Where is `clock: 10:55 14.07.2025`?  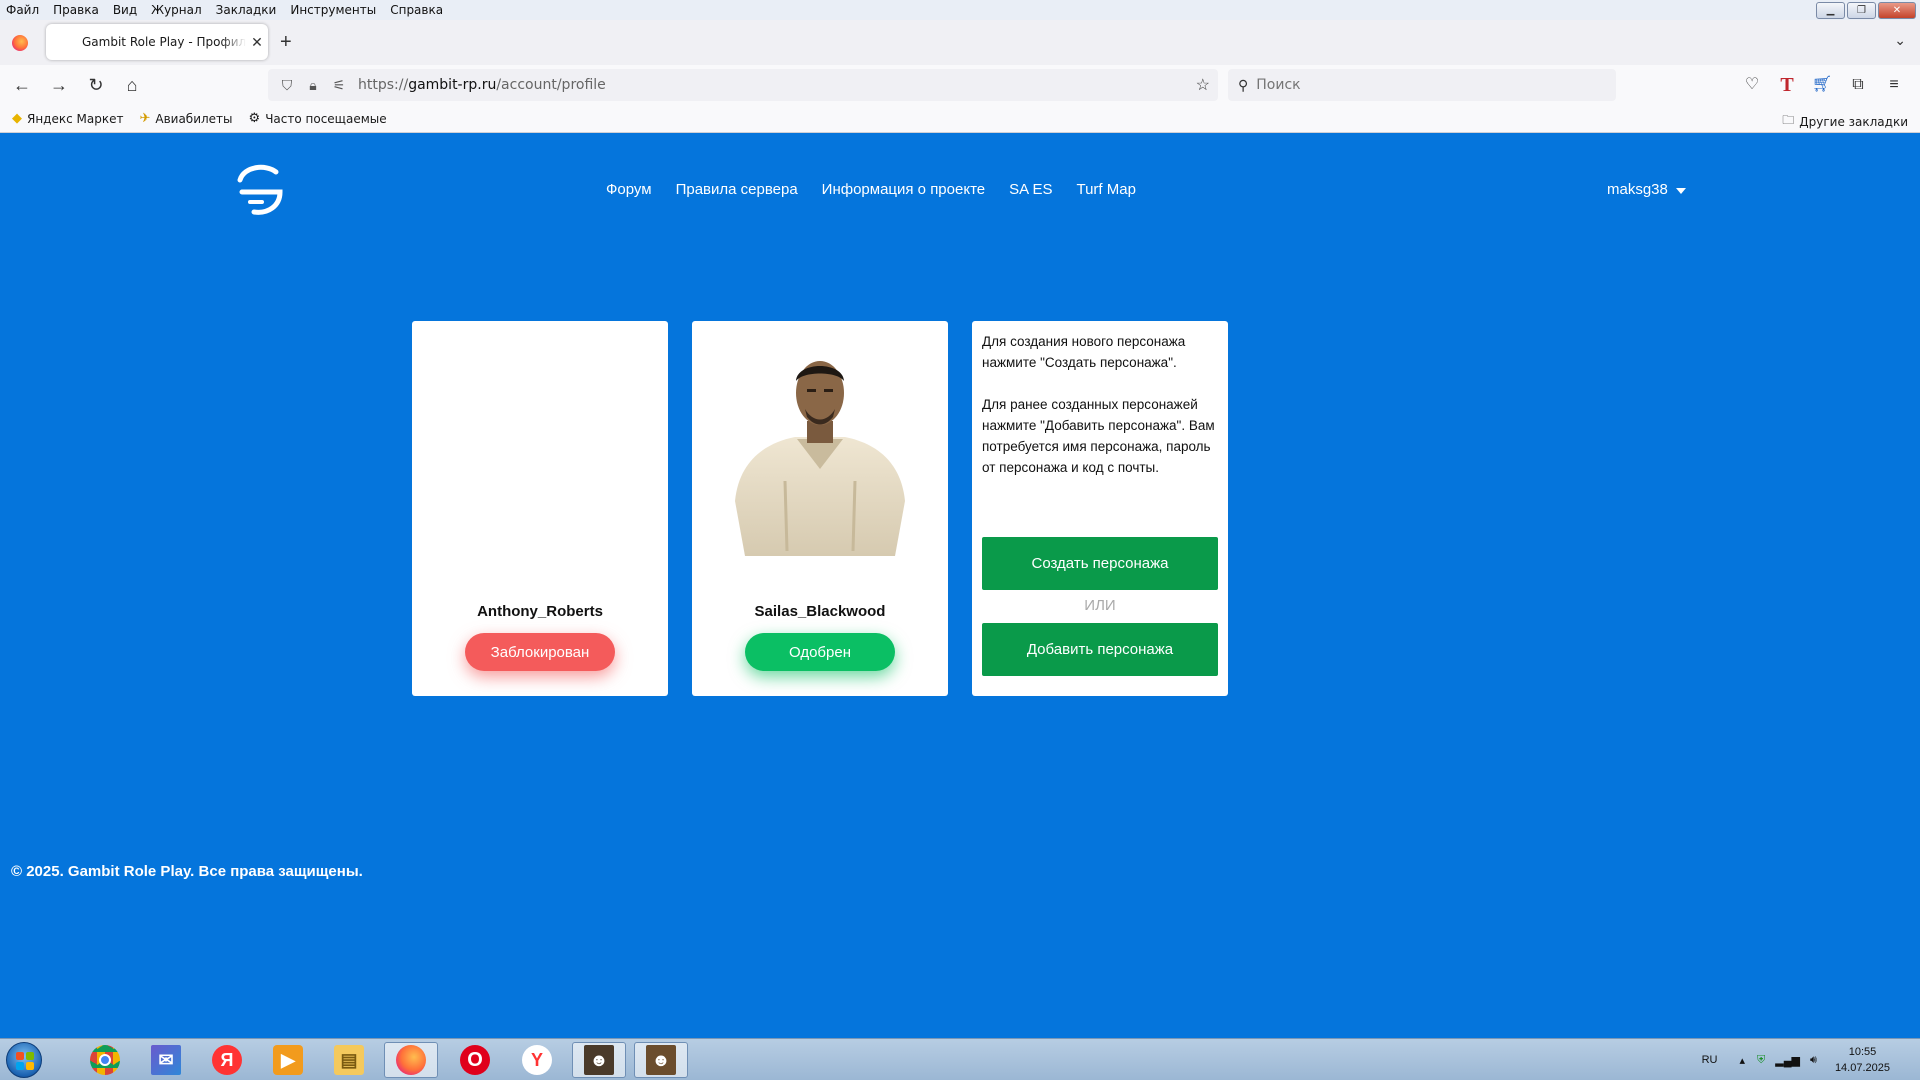
clock: 10:55 14.07.2025 is located at coordinates (1862, 1060).